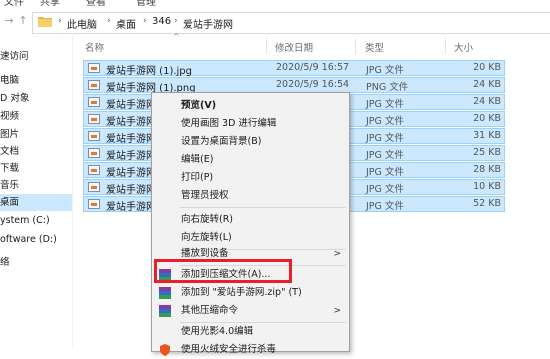  Describe the element at coordinates (9, 21) in the screenshot. I see `forward-icon: →` at that location.